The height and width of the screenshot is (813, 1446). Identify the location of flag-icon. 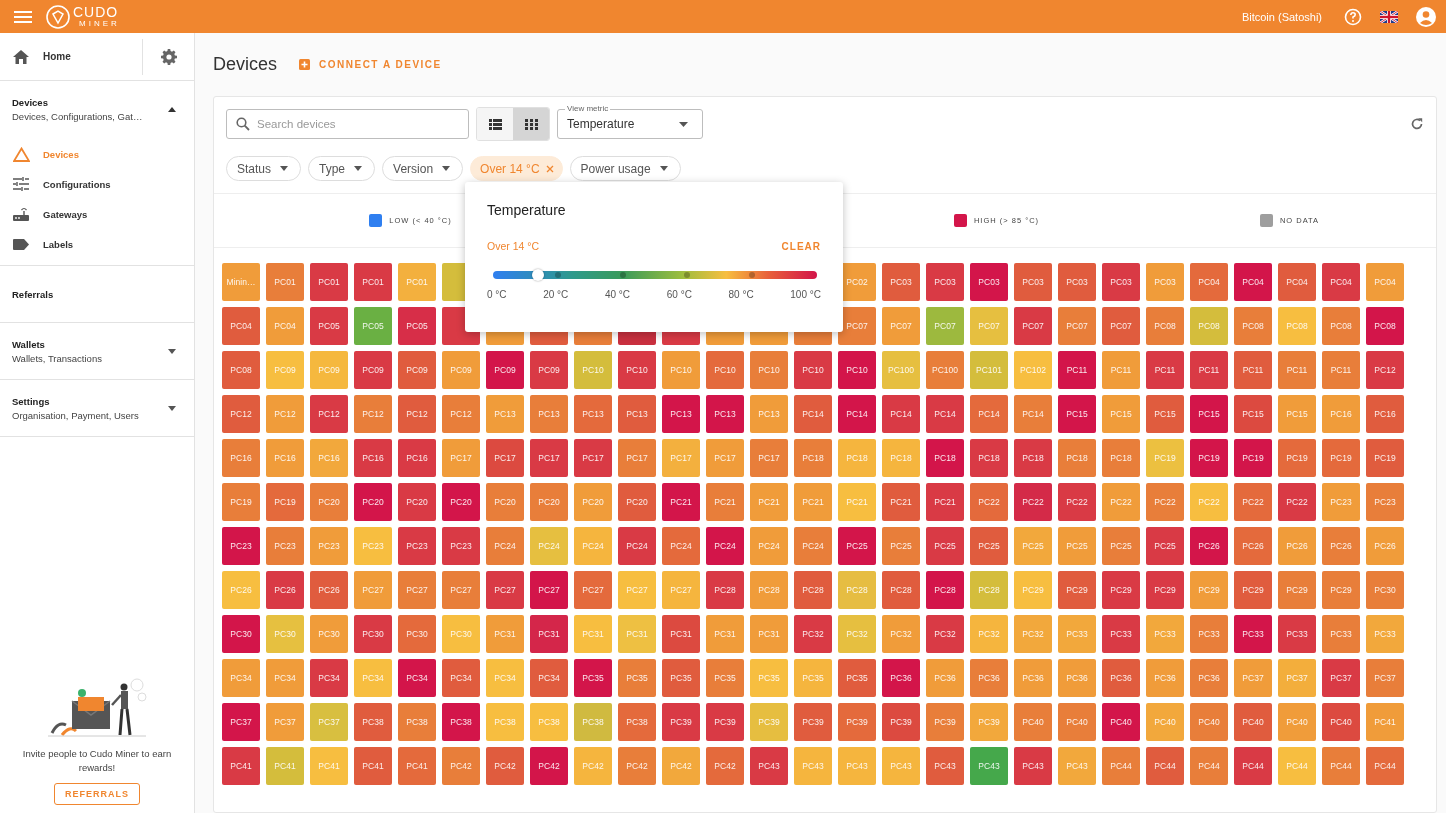
(1389, 16).